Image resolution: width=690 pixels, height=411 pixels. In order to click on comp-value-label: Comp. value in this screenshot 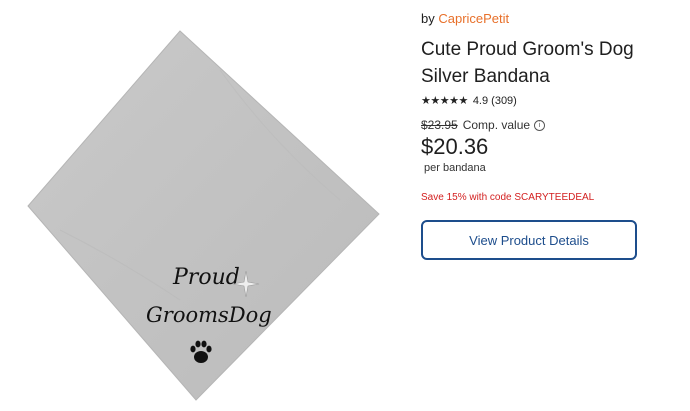, I will do `click(496, 125)`.